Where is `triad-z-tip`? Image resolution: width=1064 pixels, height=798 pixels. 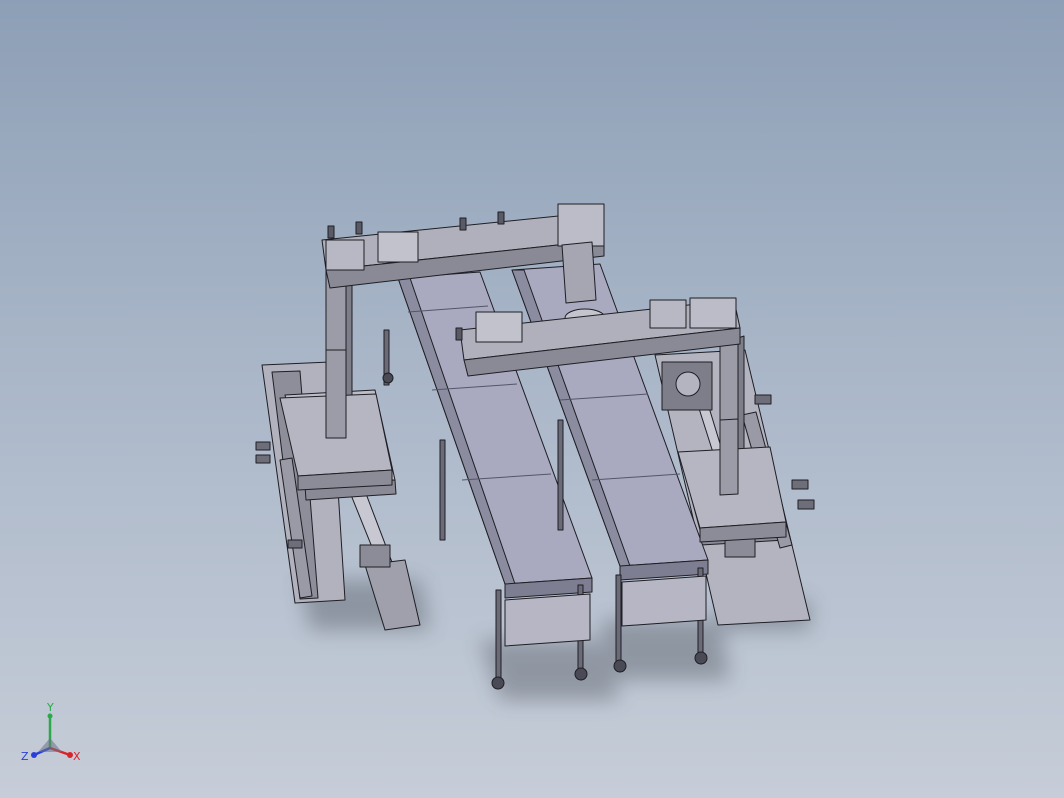
triad-z-tip is located at coordinates (34, 755).